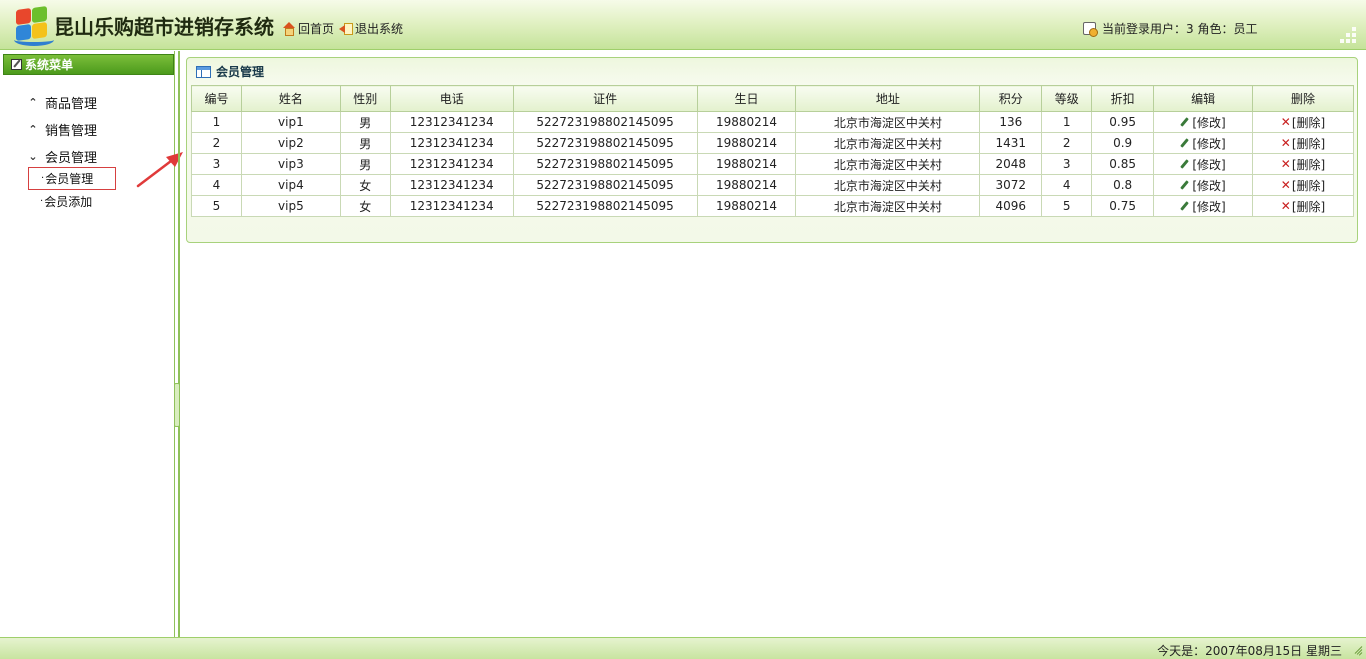  What do you see at coordinates (1011, 98) in the screenshot?
I see `column-header: 积分` at bounding box center [1011, 98].